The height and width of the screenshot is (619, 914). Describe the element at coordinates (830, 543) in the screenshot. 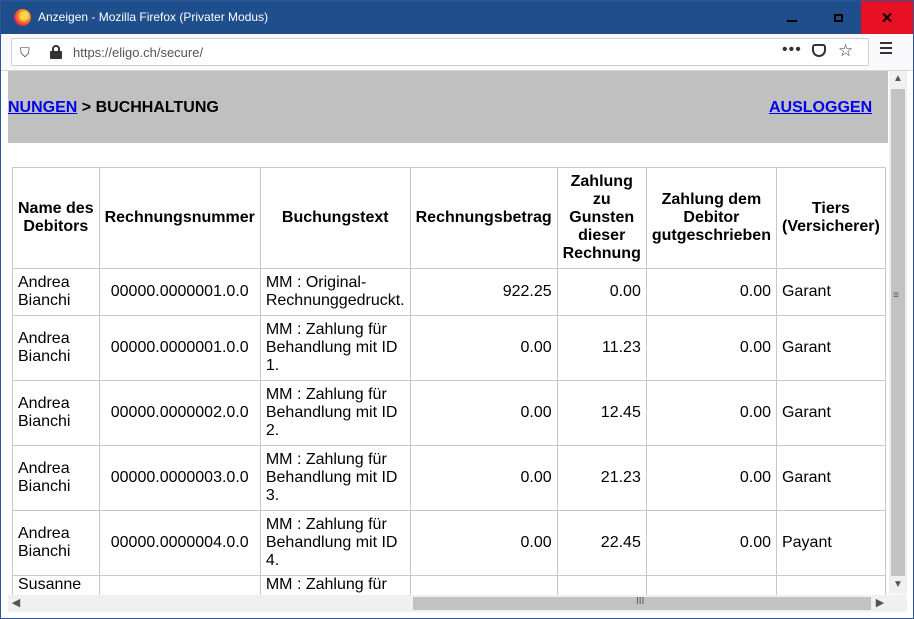

I see `cell-tiers: Payant` at that location.